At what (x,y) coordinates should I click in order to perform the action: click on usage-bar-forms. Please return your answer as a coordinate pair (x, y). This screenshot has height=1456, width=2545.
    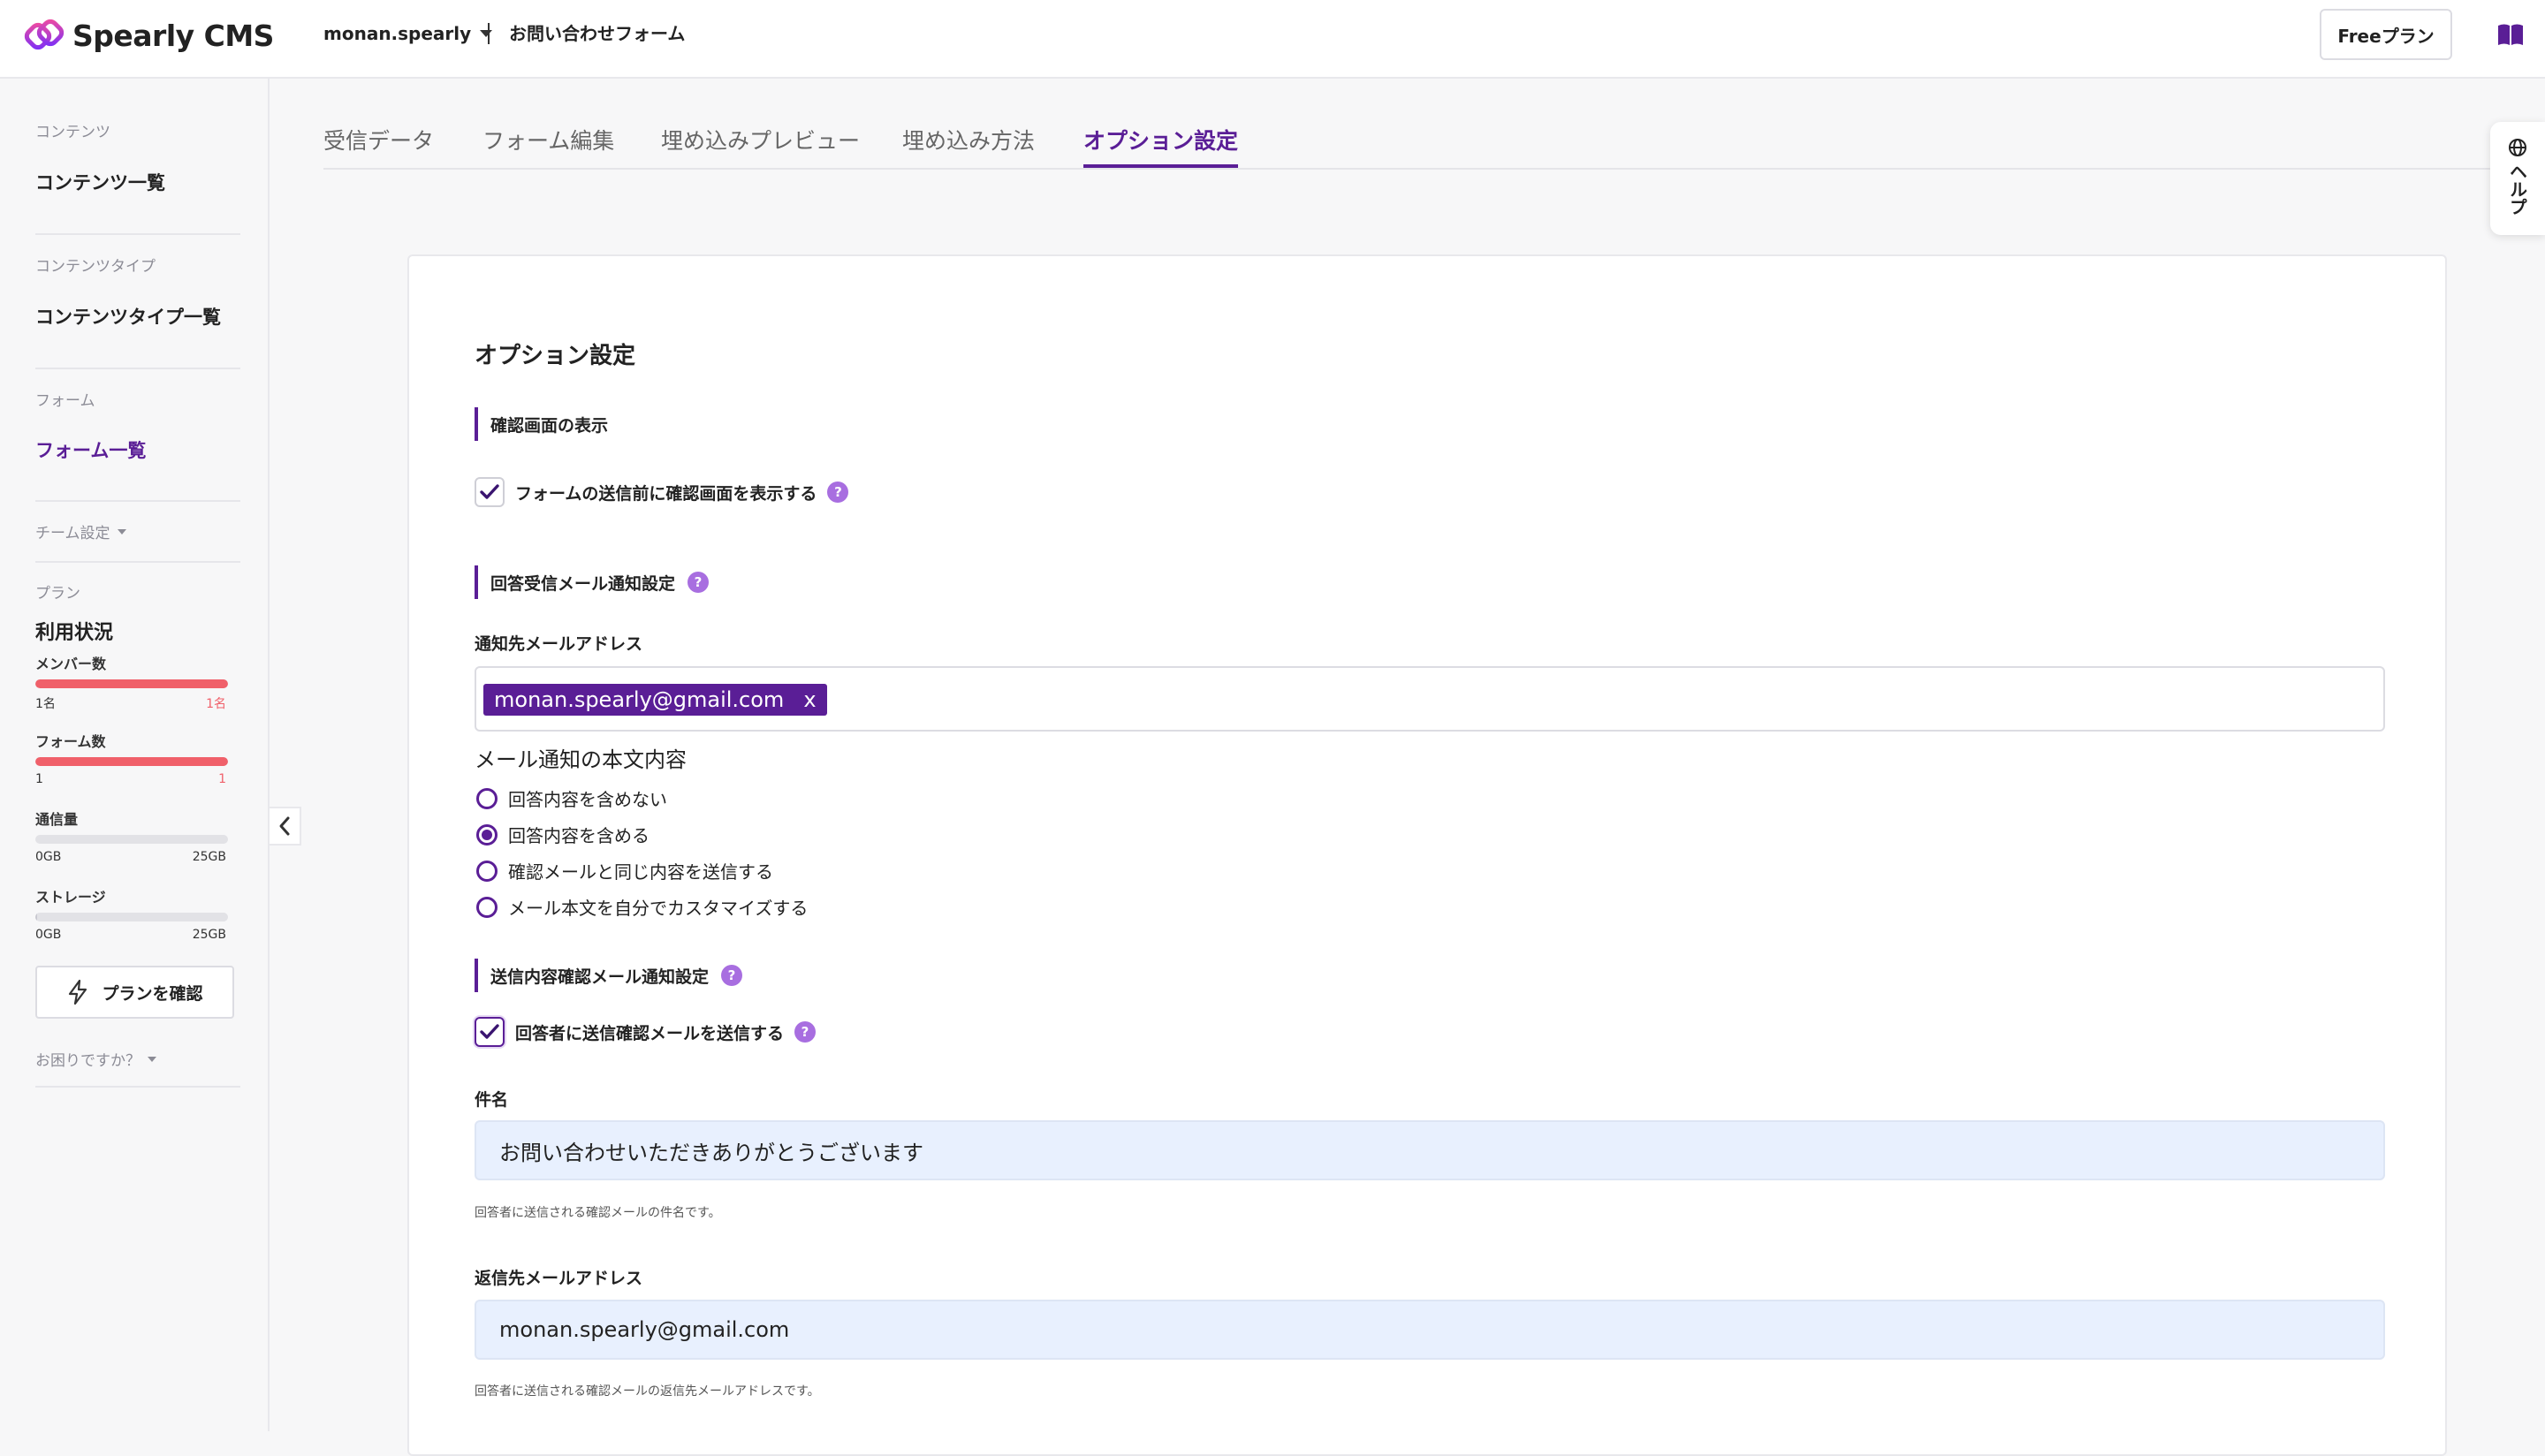
    Looking at the image, I should click on (131, 761).